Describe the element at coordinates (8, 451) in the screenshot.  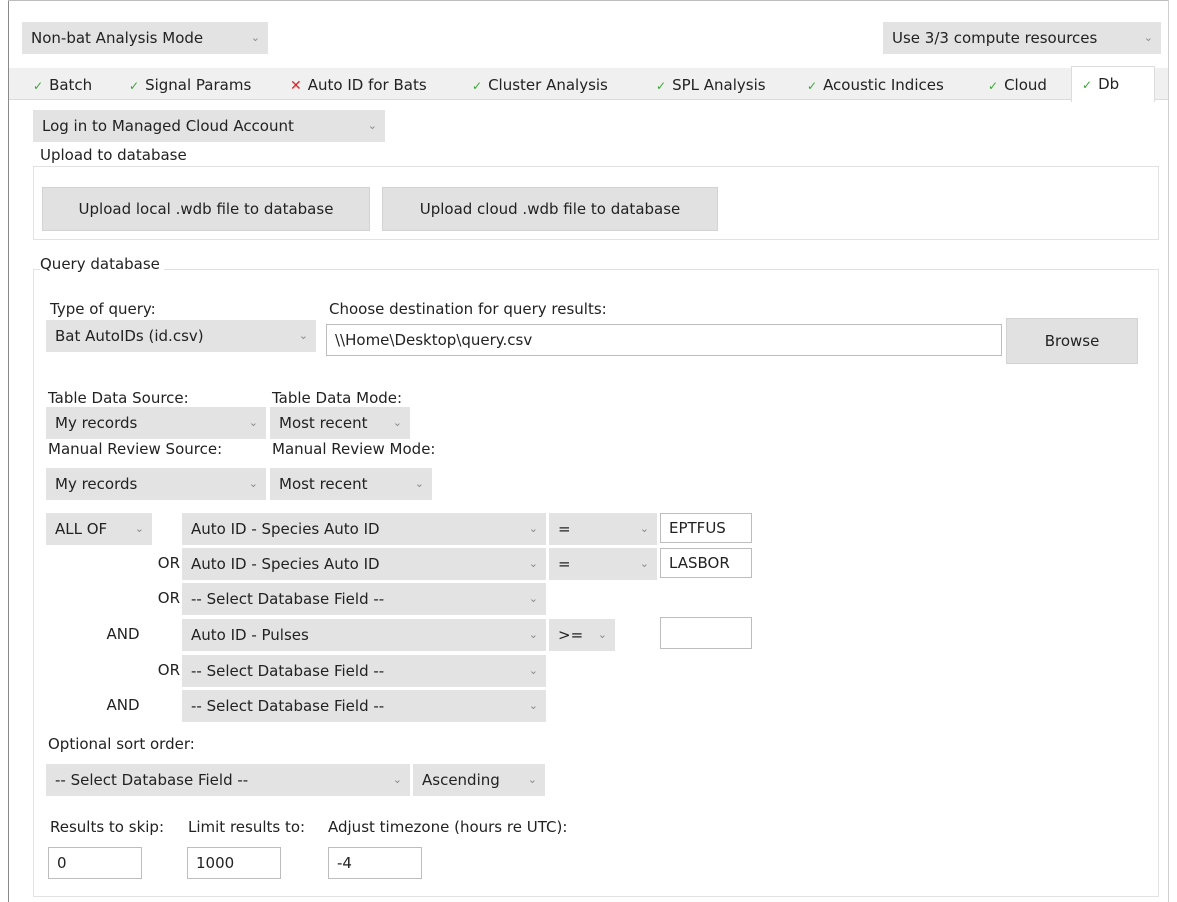
I see `window-border-left` at that location.